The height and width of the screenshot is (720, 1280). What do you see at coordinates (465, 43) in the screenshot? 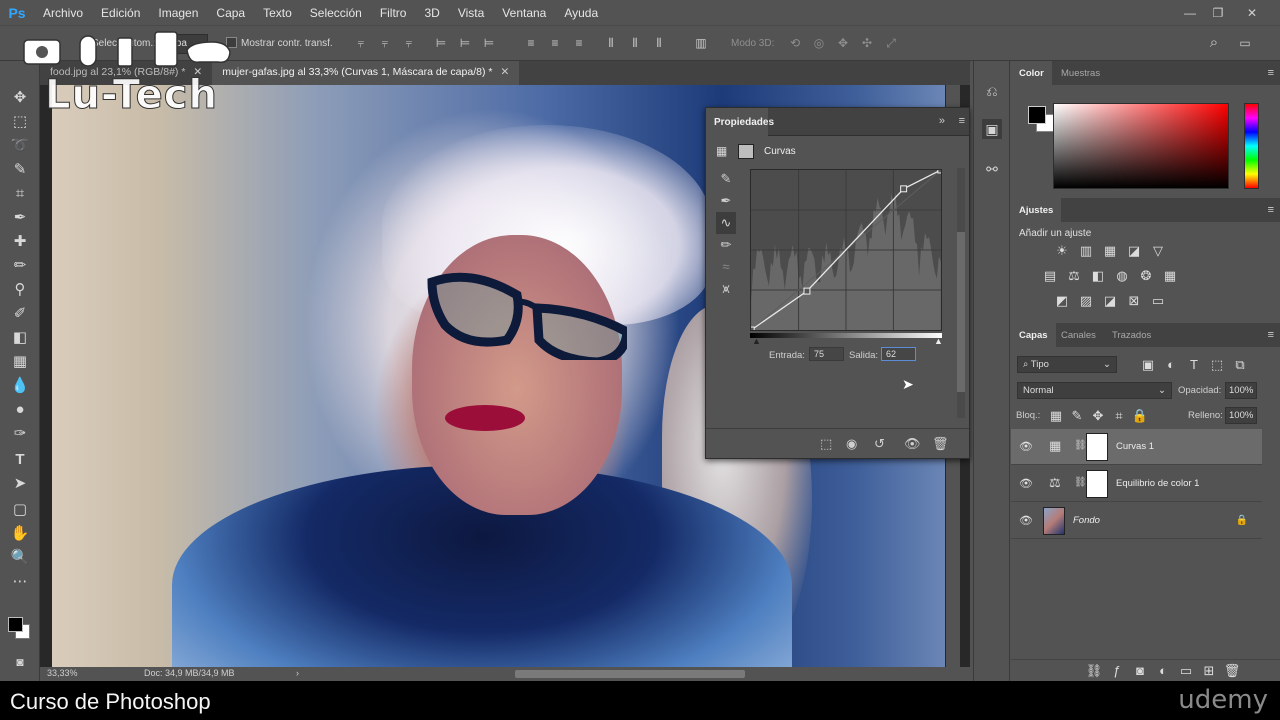
I see `align-hcenter-icon: ⊨` at bounding box center [465, 43].